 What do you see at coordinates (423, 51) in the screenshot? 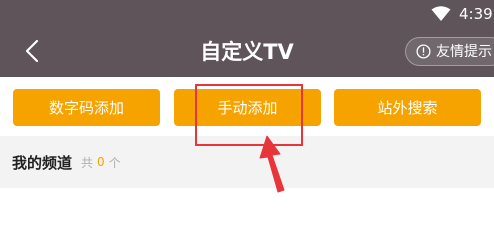
I see `info-circle-icon` at bounding box center [423, 51].